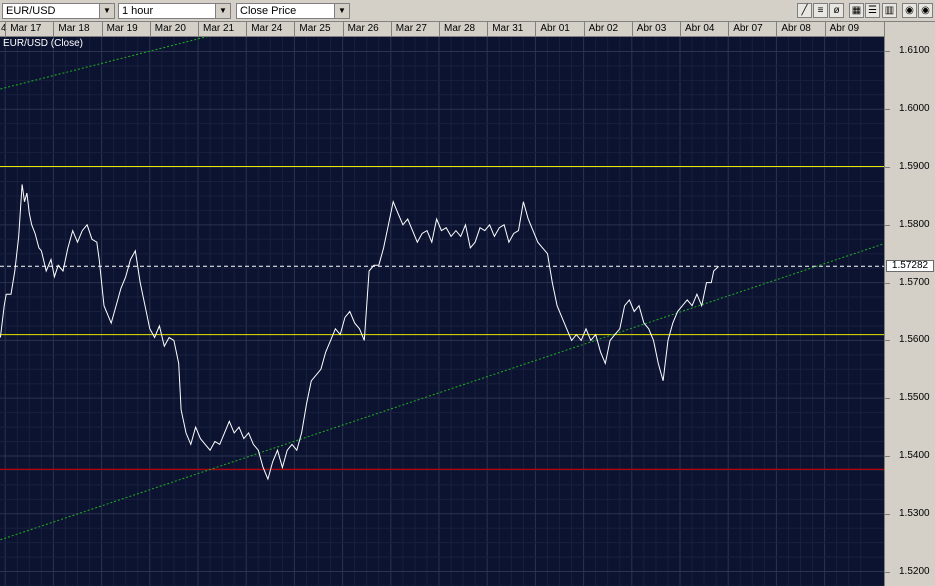 Image resolution: width=935 pixels, height=586 pixels. What do you see at coordinates (910, 266) in the screenshot?
I see `current-price-badge: 1.57282` at bounding box center [910, 266].